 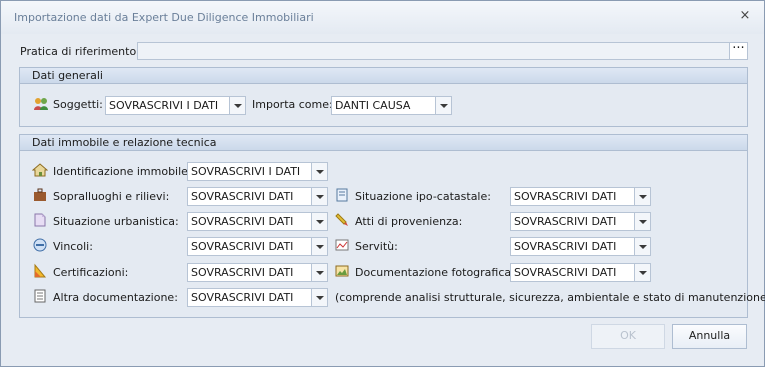 What do you see at coordinates (80, 51) in the screenshot?
I see `pratica-label: Pratica di riferimento:` at bounding box center [80, 51].